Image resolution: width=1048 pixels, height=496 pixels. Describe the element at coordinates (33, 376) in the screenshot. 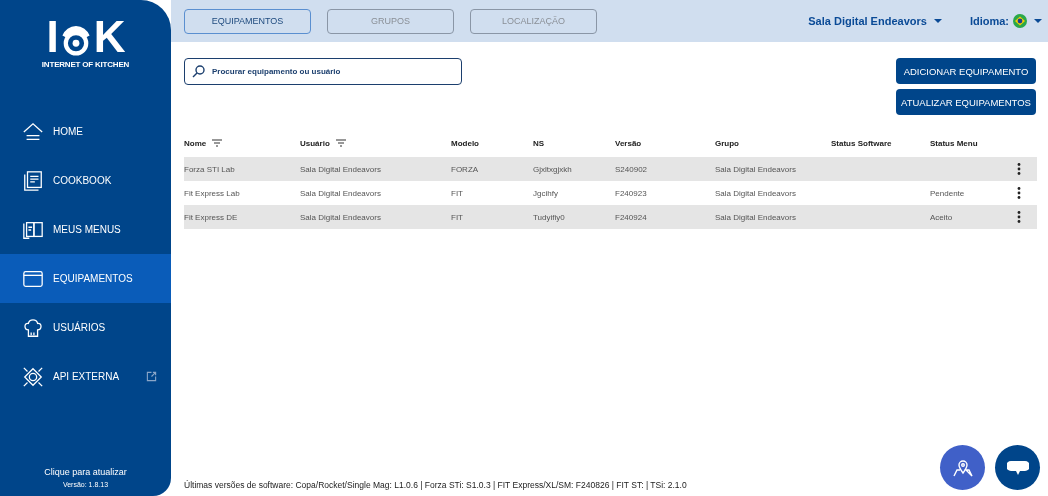

I see `api-icon` at that location.